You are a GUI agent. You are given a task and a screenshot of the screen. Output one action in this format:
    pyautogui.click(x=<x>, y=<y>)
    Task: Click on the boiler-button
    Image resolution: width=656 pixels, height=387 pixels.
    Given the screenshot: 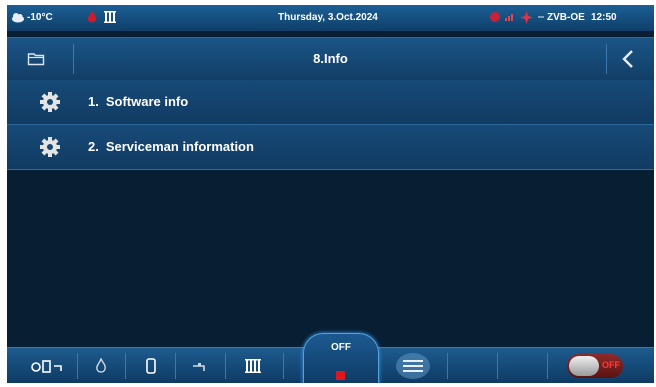 What is the action you would take?
    pyautogui.click(x=151, y=366)
    